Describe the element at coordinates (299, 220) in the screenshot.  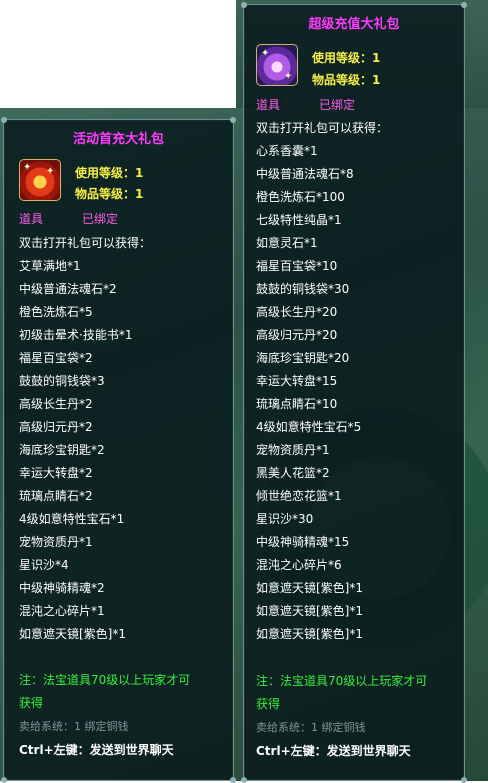
I see `list-item: 七级特性纯晶*1` at that location.